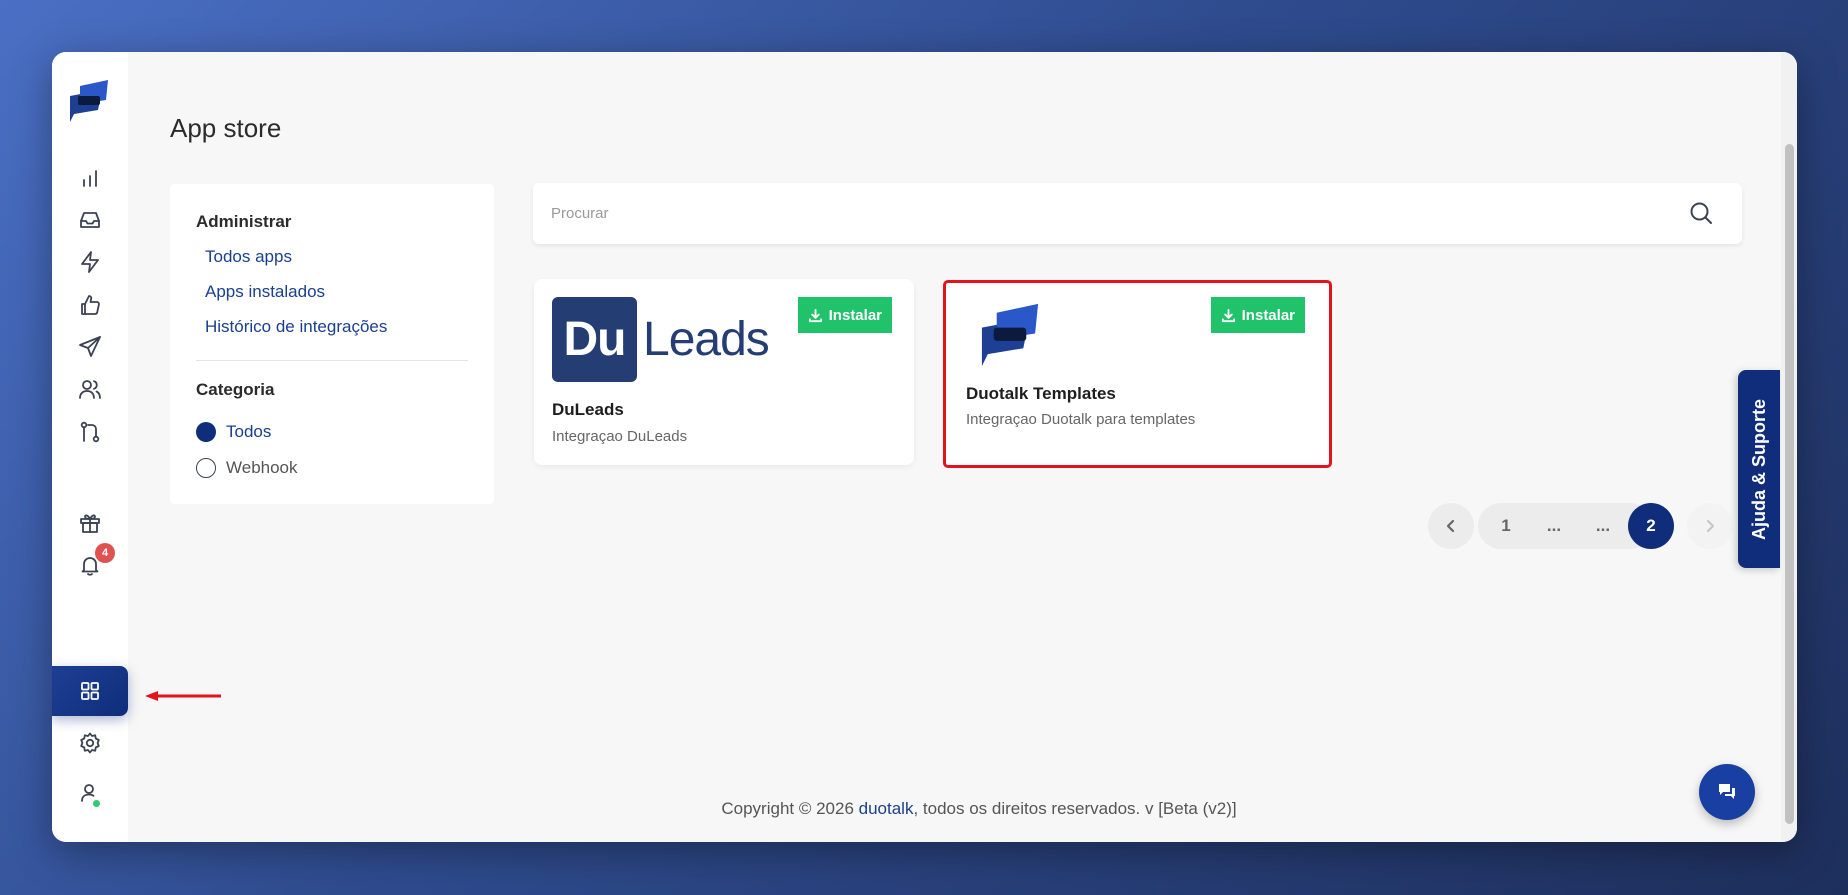 The width and height of the screenshot is (1848, 895). I want to click on chevron-right-icon, so click(1710, 526).